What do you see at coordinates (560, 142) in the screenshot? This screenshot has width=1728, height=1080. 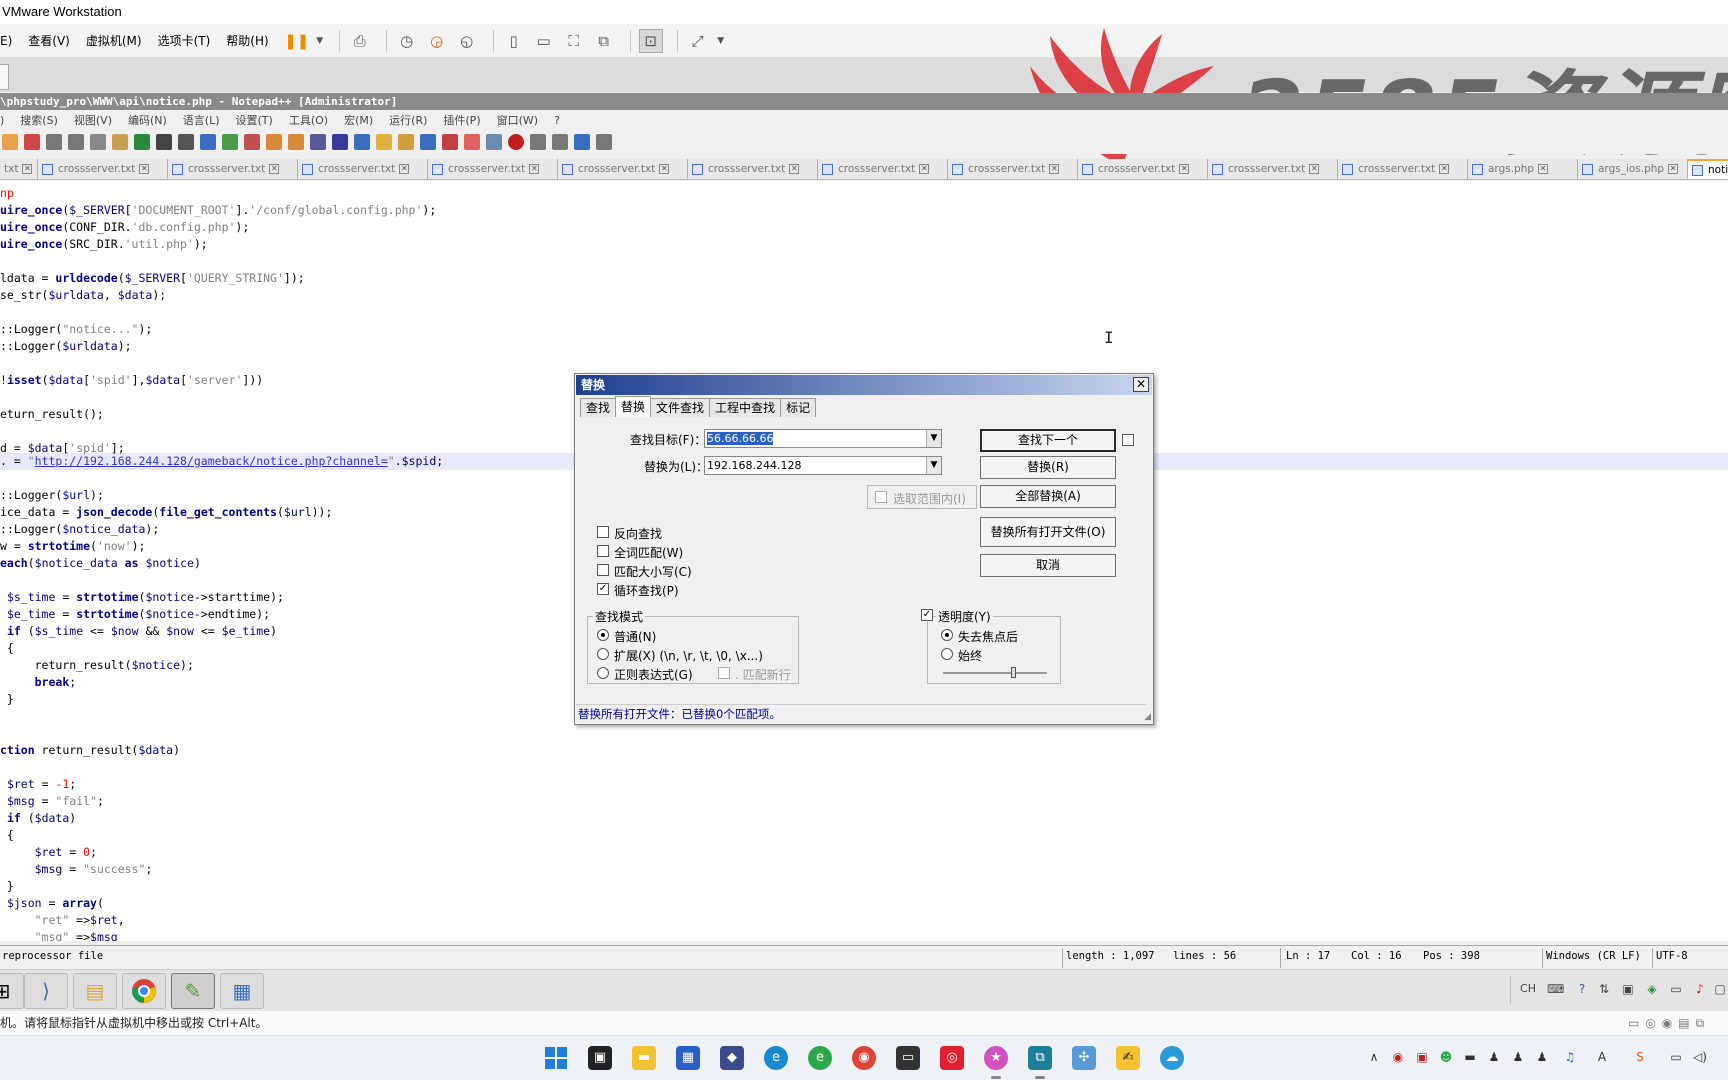 I see `play-macro-icon` at bounding box center [560, 142].